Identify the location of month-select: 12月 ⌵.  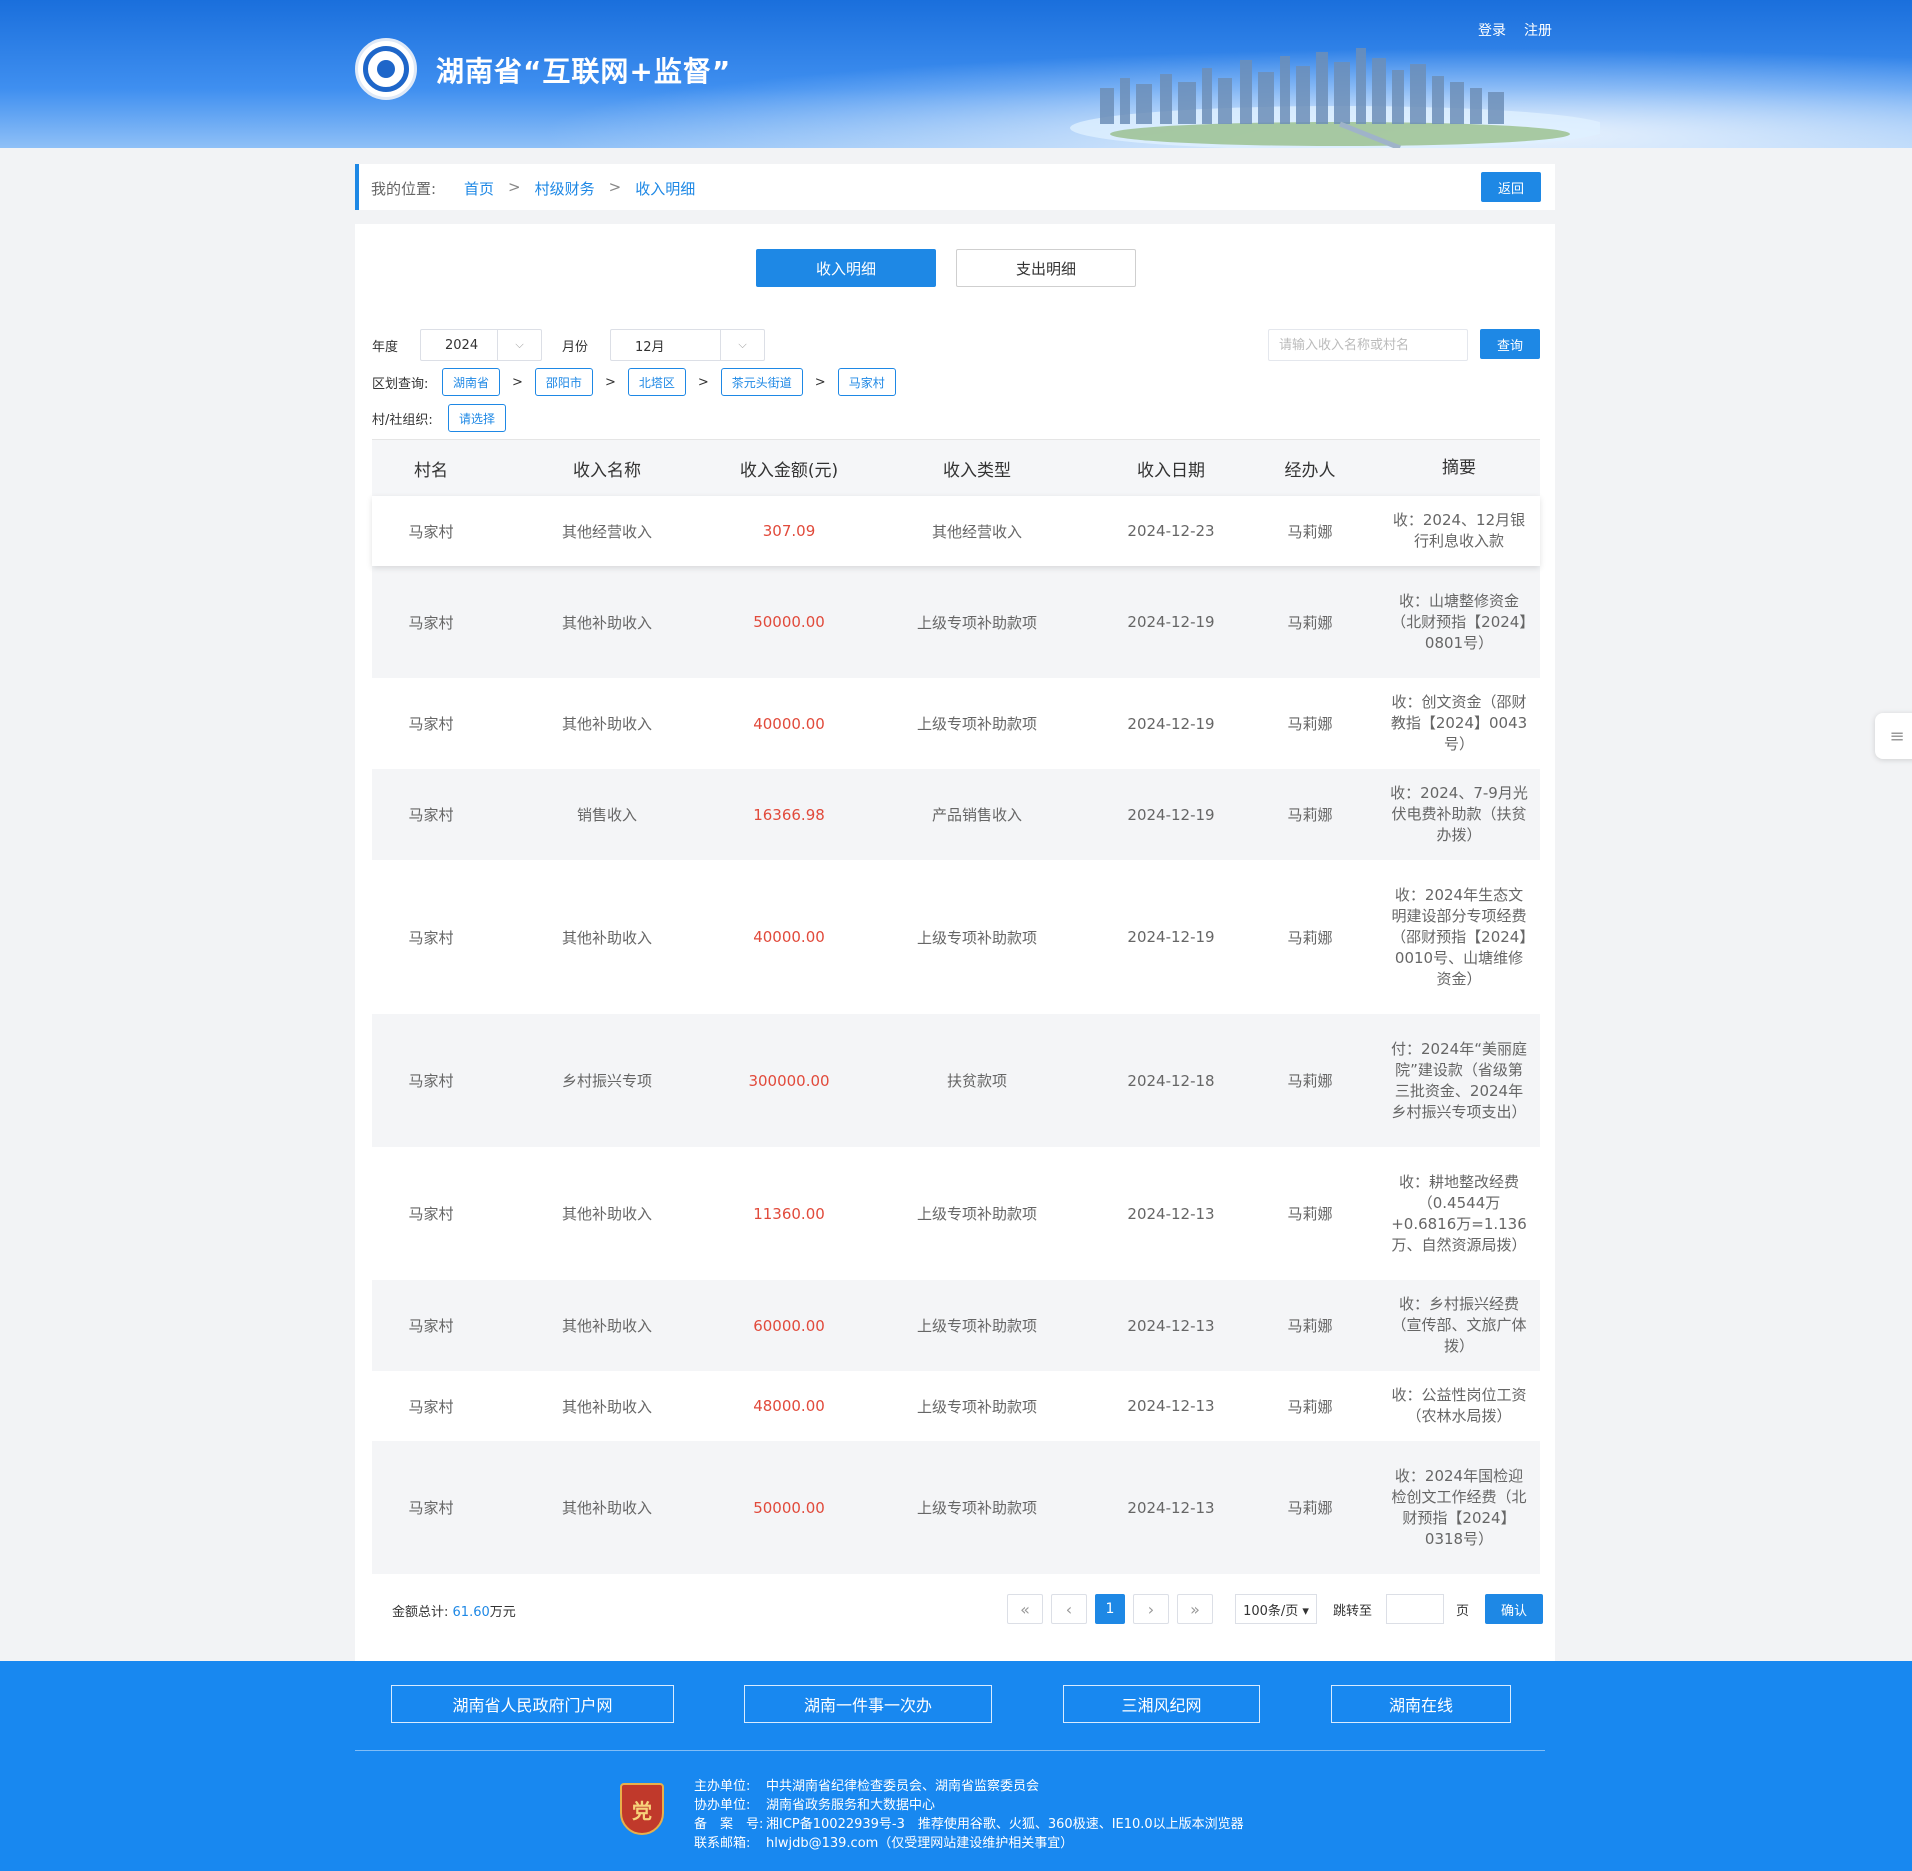
(687, 345).